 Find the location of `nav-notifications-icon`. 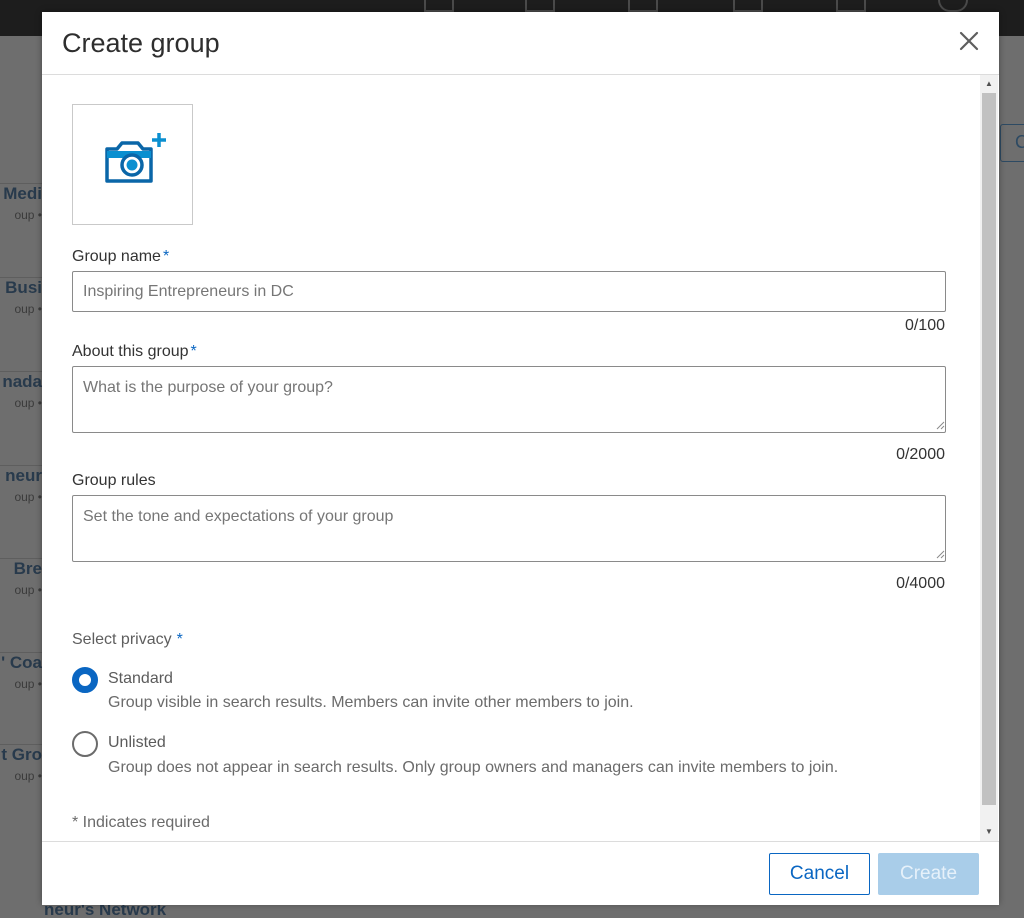

nav-notifications-icon is located at coordinates (851, 6).